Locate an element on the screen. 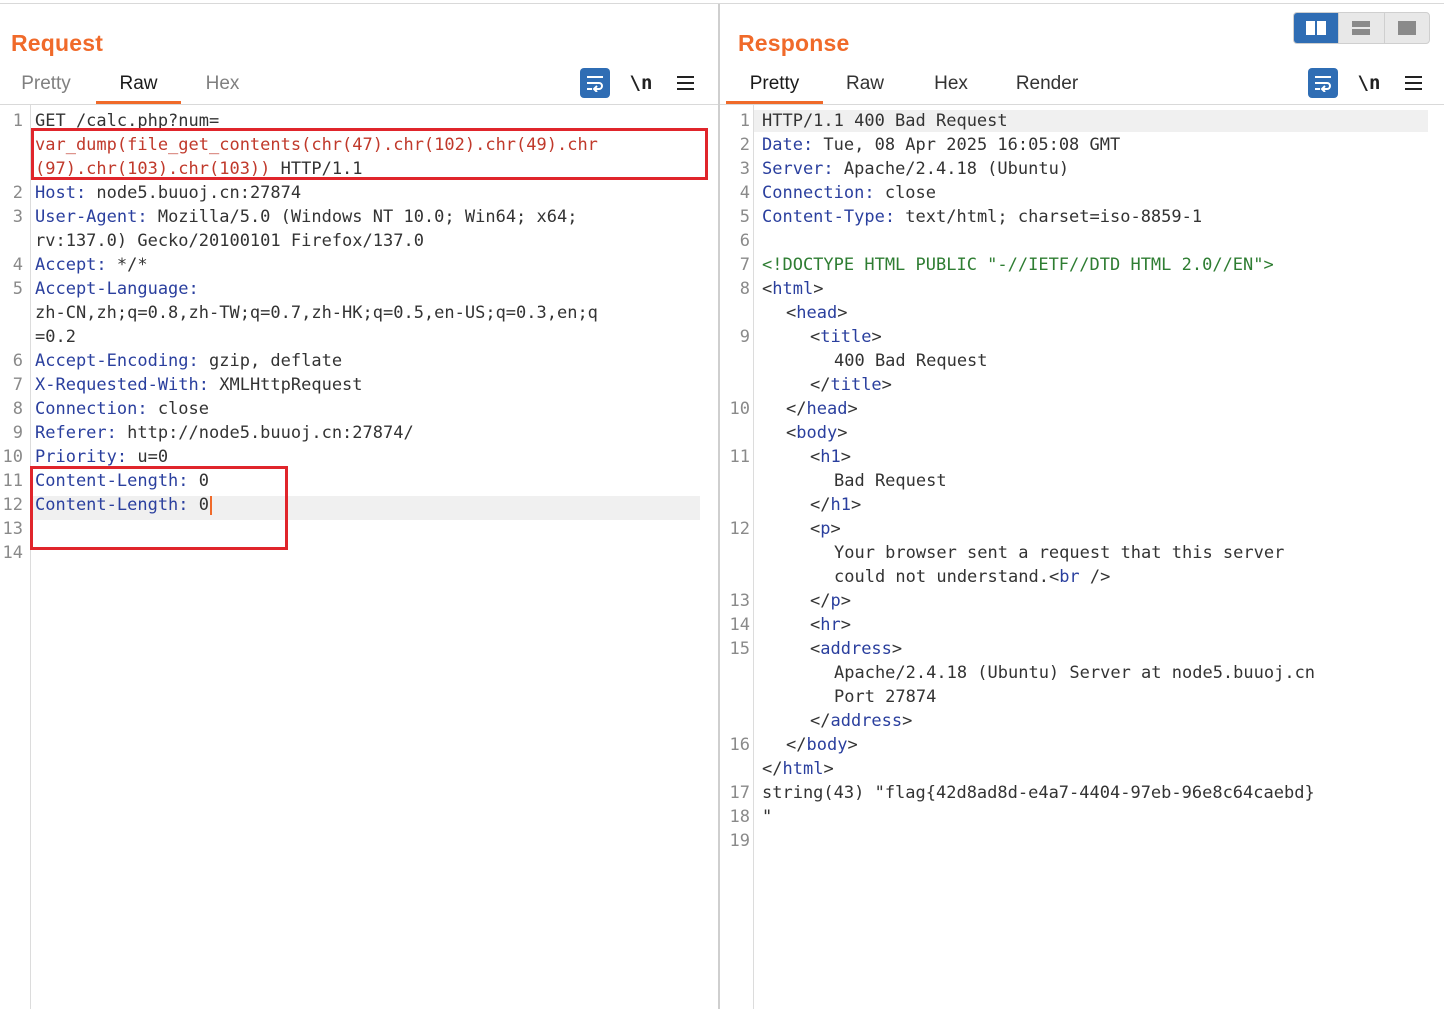 The height and width of the screenshot is (1009, 1444). code-token: 400 Bad Request is located at coordinates (911, 361).